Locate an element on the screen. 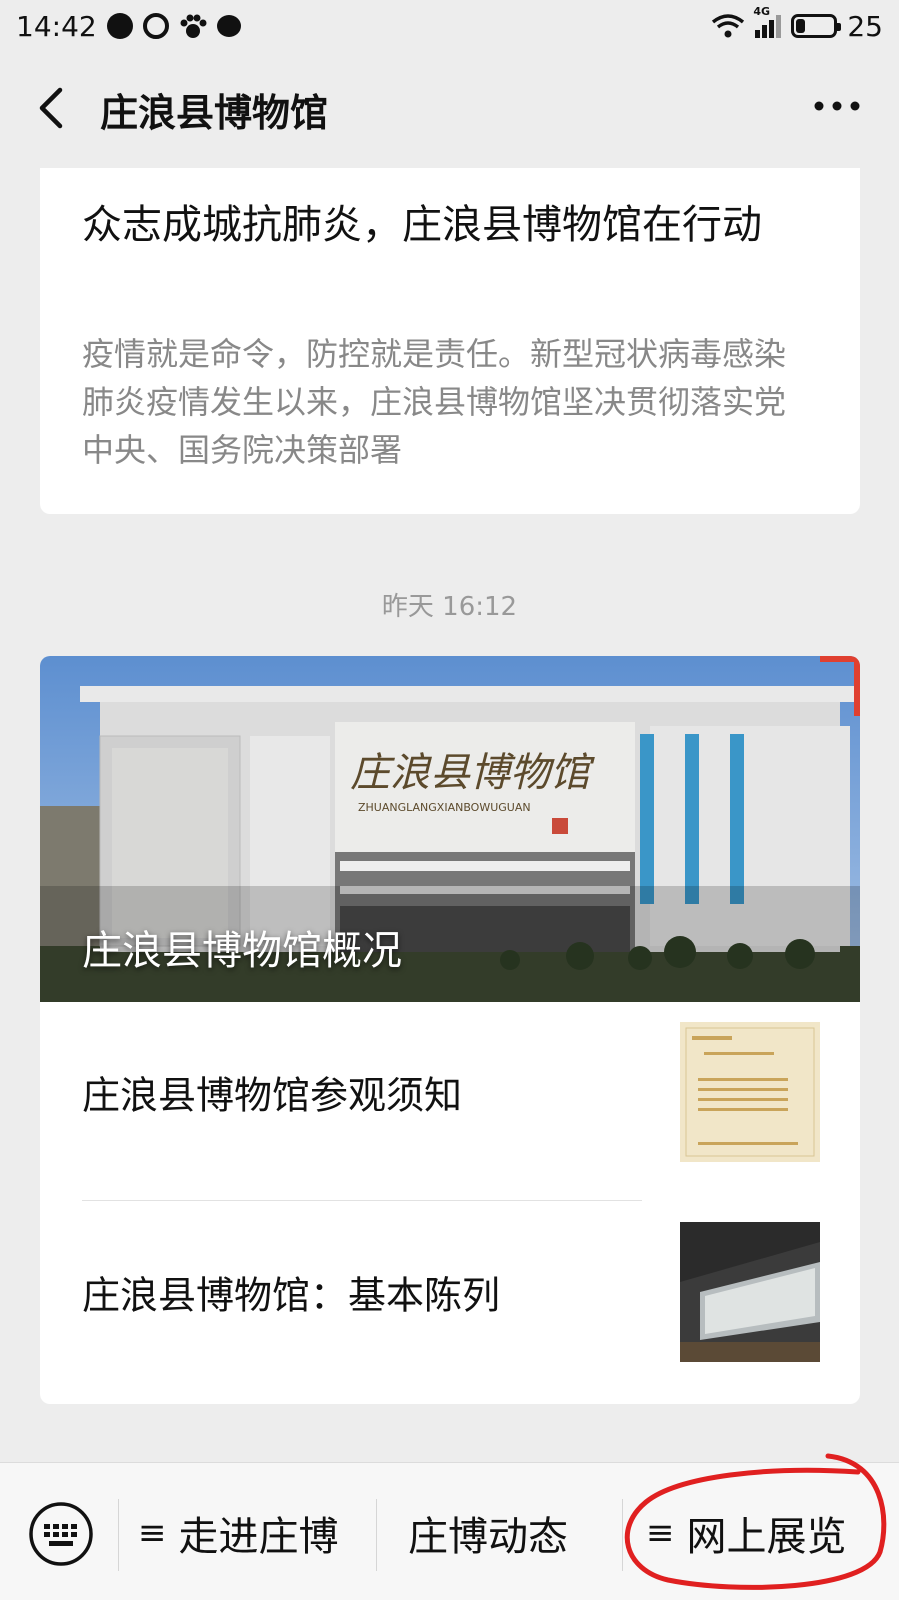 The width and height of the screenshot is (899, 1600). wifi-icon is located at coordinates (728, 26).